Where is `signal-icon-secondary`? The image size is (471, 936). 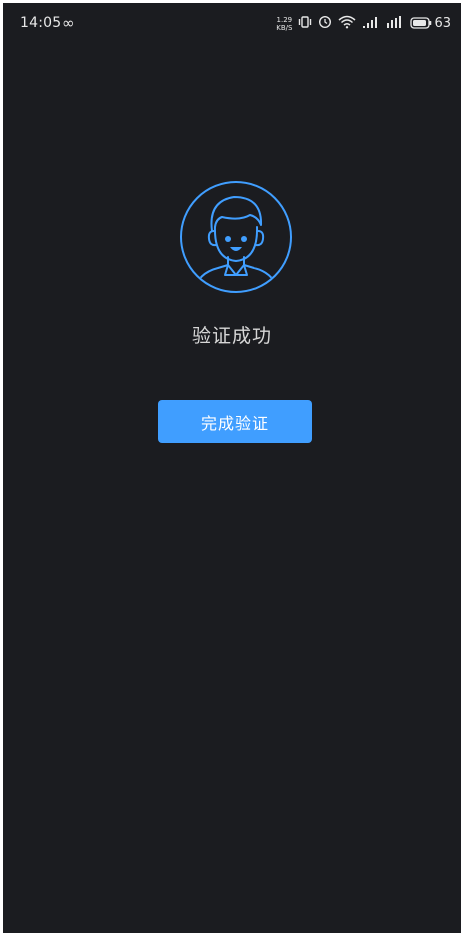
signal-icon-secondary is located at coordinates (395, 23).